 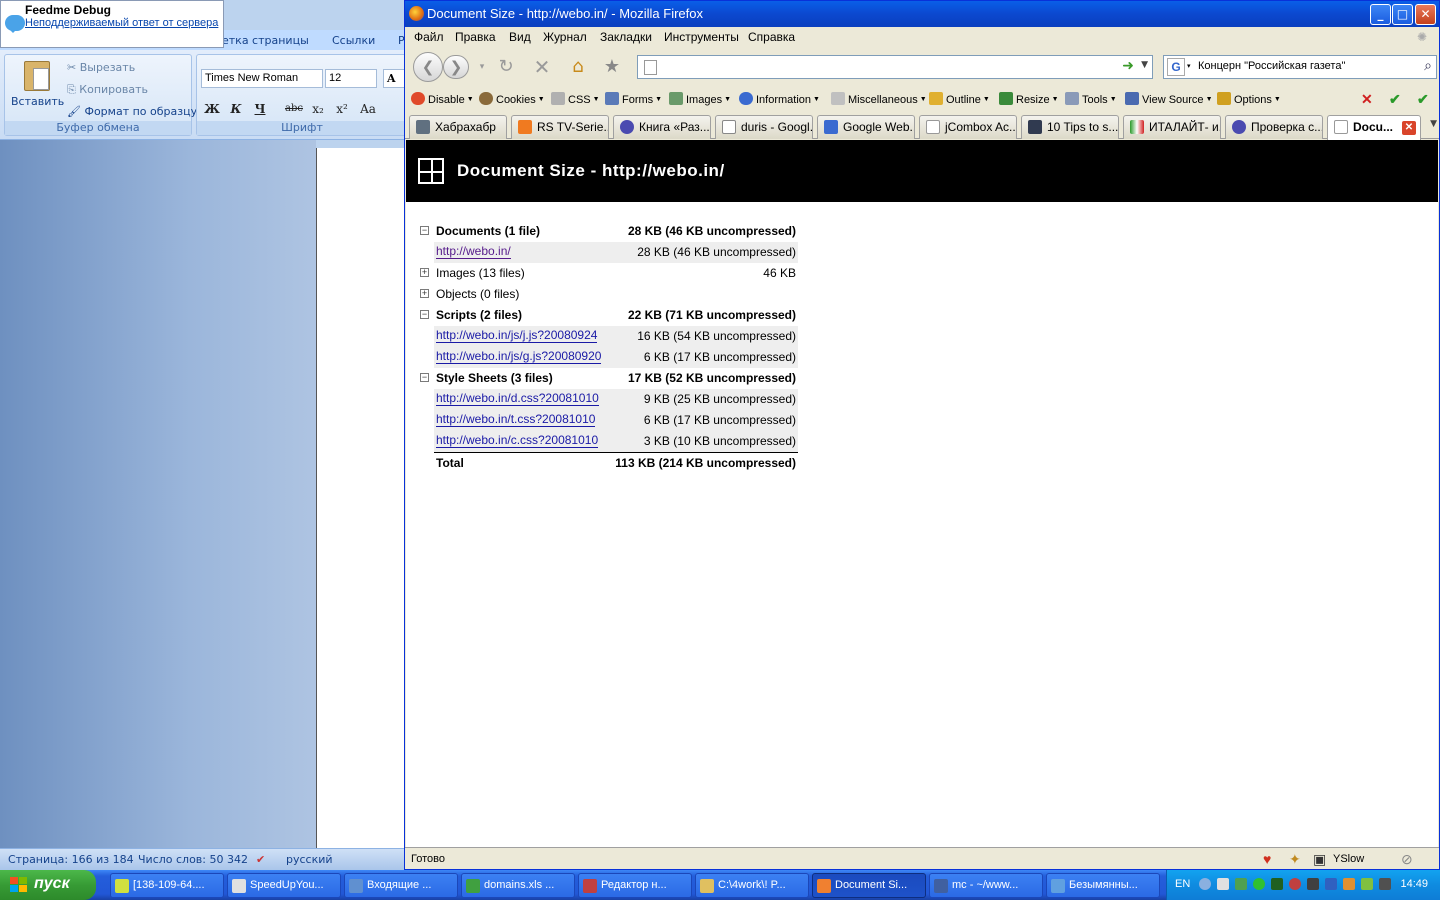 What do you see at coordinates (626, 37) in the screenshot?
I see `menu-bookmarks: Закладки` at bounding box center [626, 37].